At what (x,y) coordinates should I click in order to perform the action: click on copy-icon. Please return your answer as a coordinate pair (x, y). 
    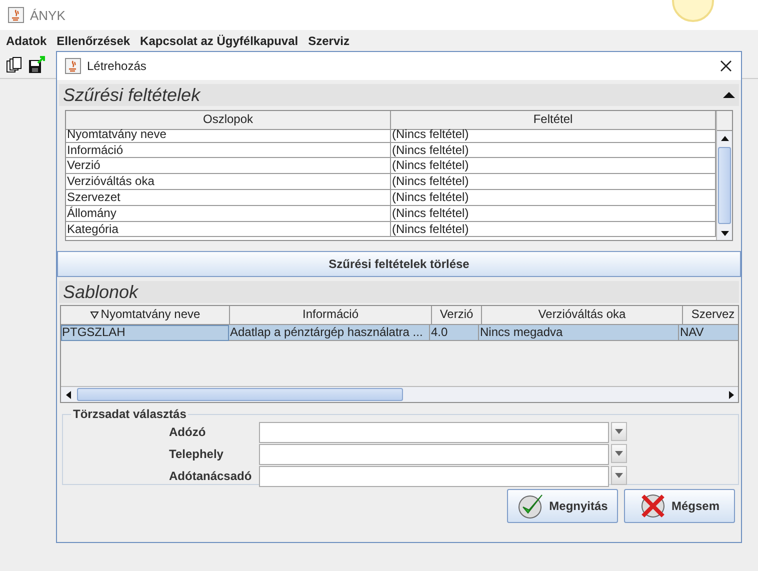
    Looking at the image, I should click on (14, 65).